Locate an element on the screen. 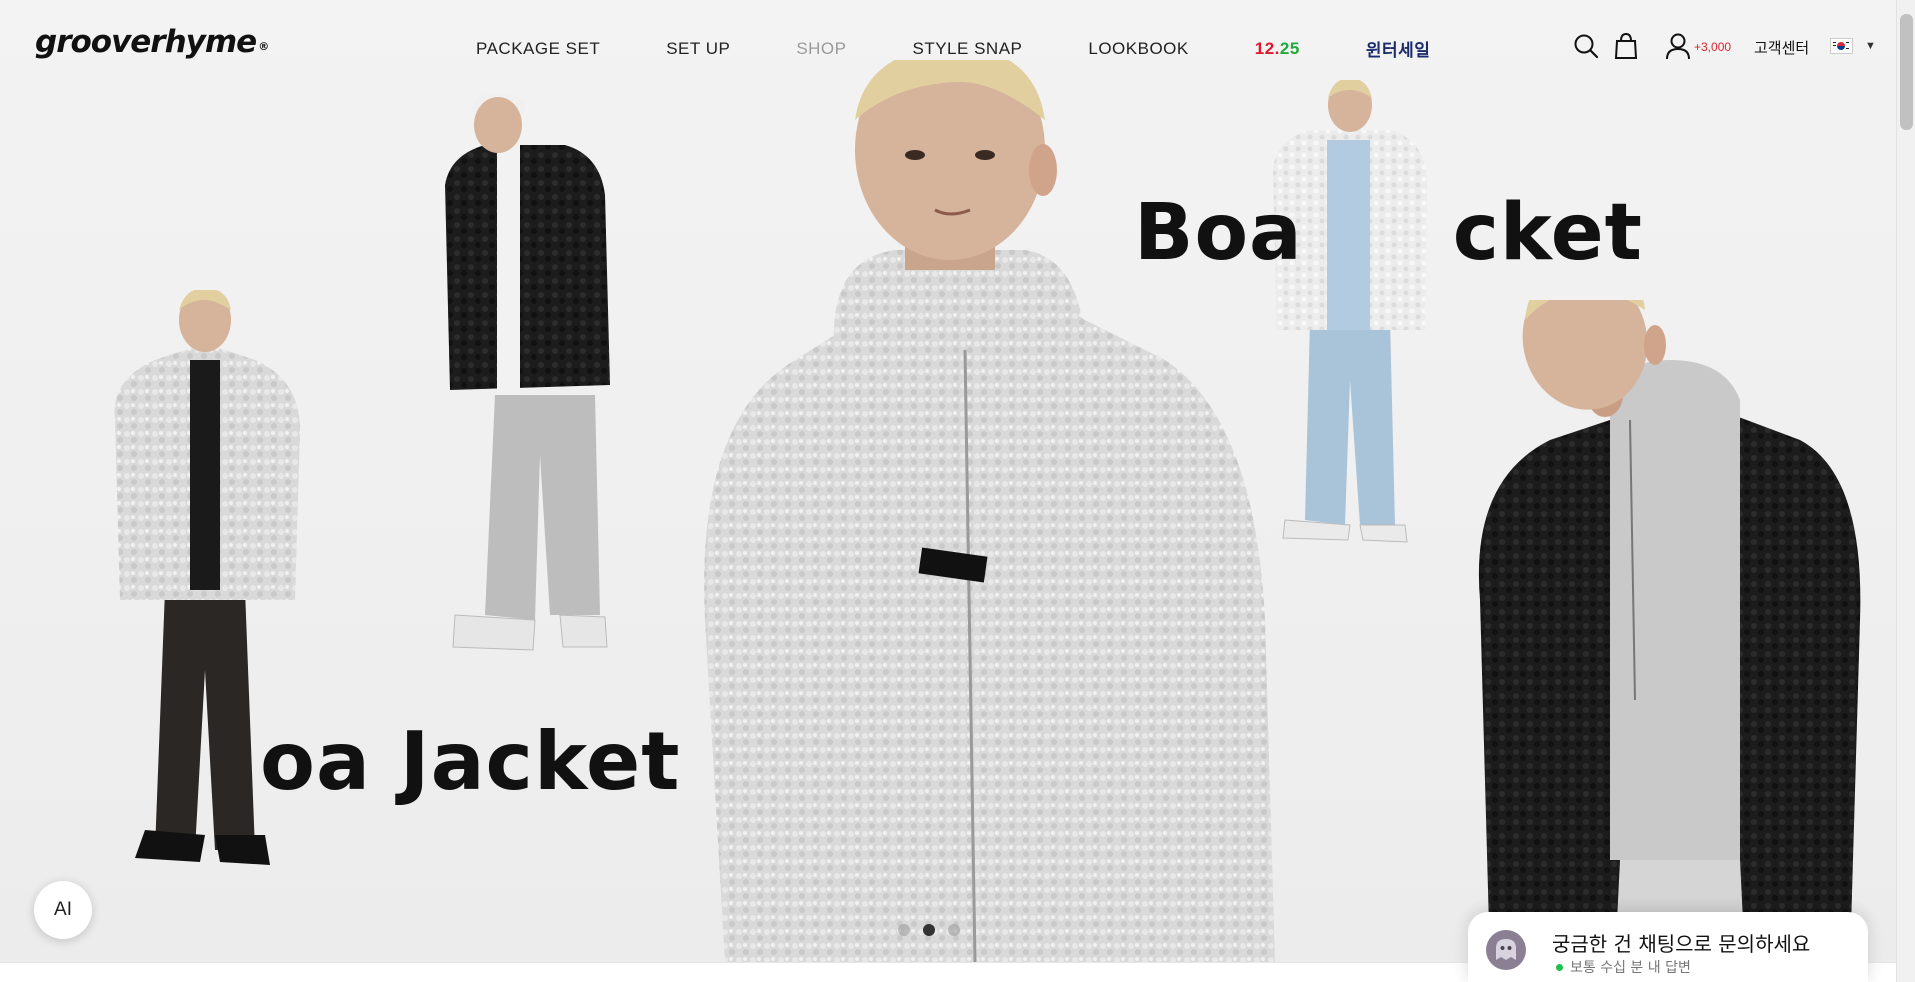 The height and width of the screenshot is (982, 1915). customer-center-link: 고객센터 is located at coordinates (1781, 47).